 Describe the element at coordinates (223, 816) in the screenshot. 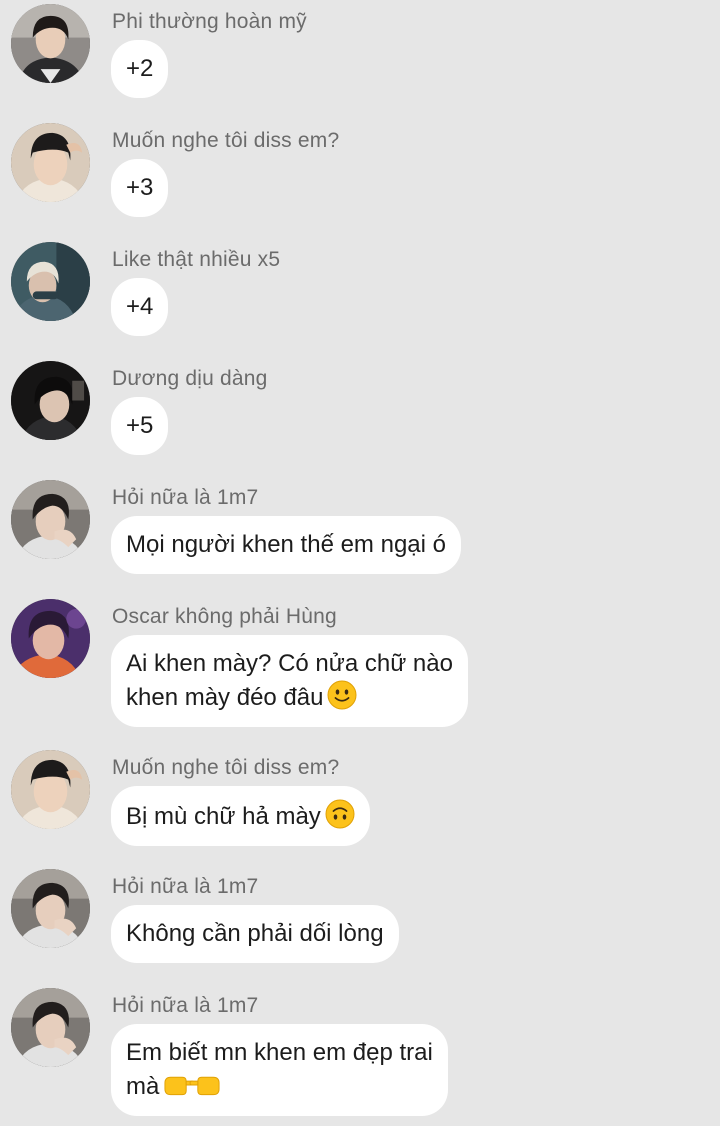

I see `message-text: Bị mù chữ hả mày` at that location.